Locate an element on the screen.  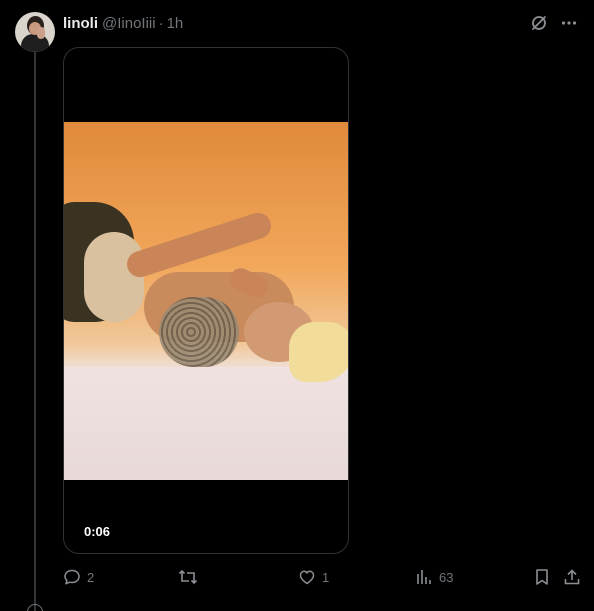
grok-slash-icon is located at coordinates (539, 23).